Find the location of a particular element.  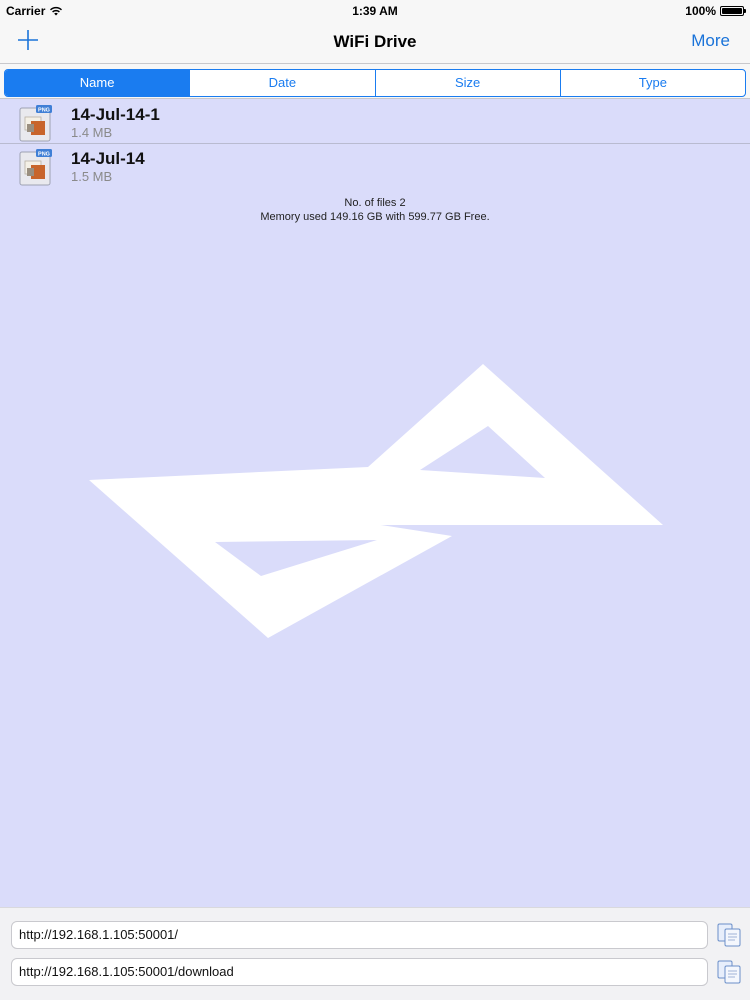

navigation-bar: WiFi Drive More is located at coordinates (375, 42).